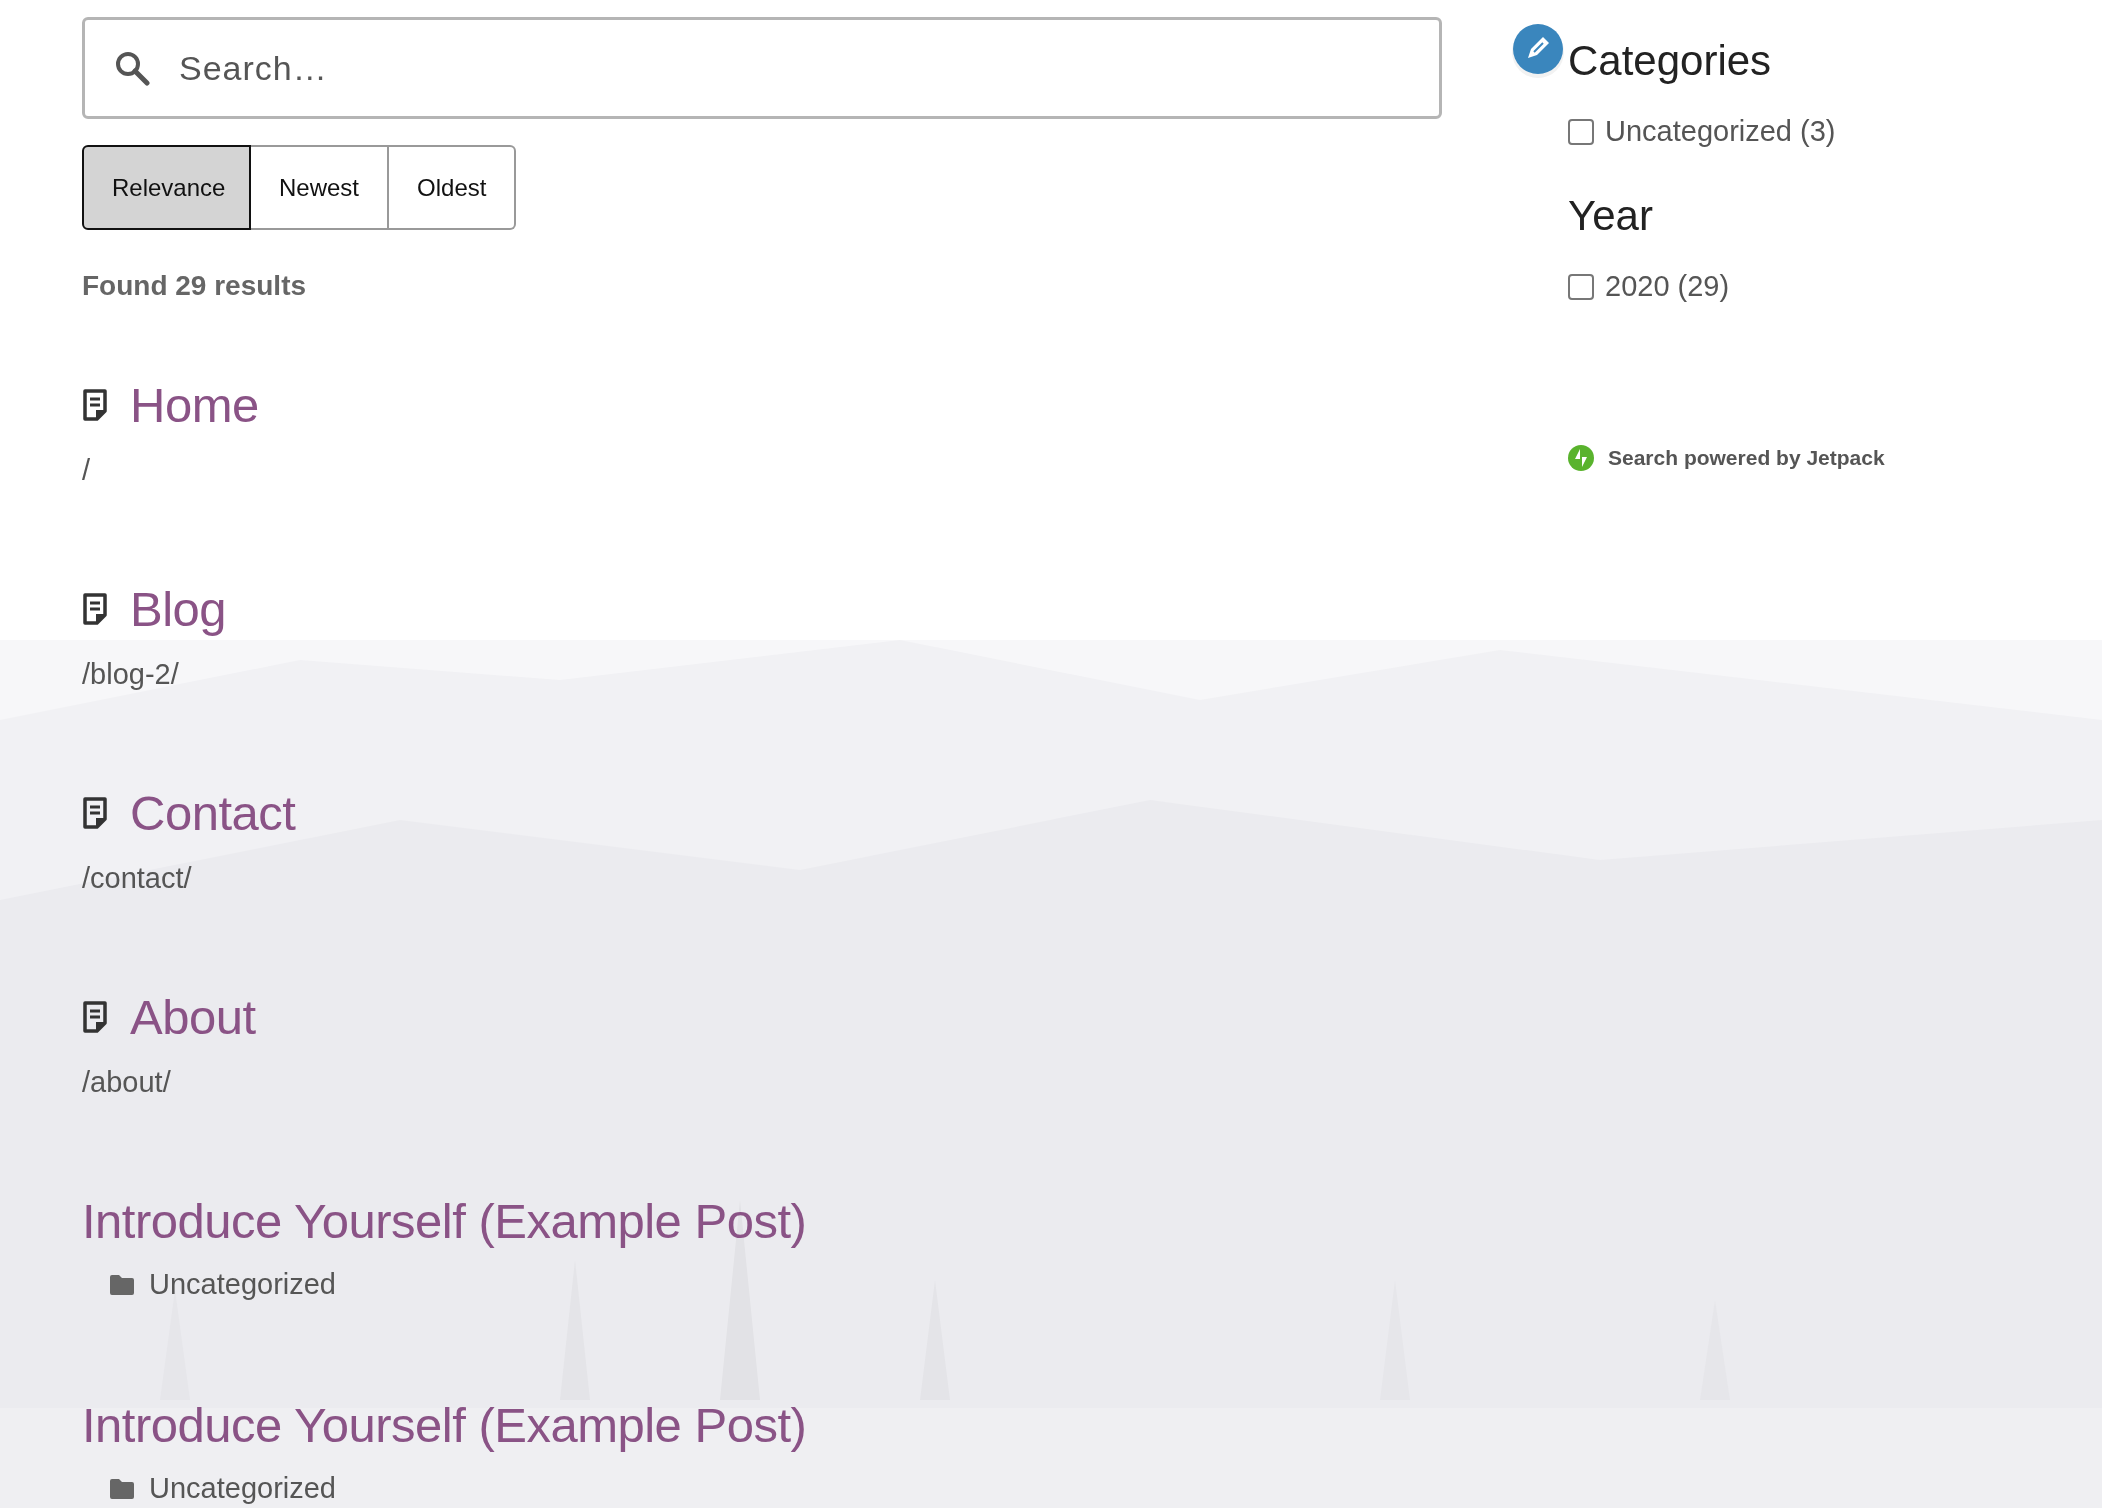 This screenshot has height=1508, width=2102. What do you see at coordinates (1581, 458) in the screenshot?
I see `bolt-icon` at bounding box center [1581, 458].